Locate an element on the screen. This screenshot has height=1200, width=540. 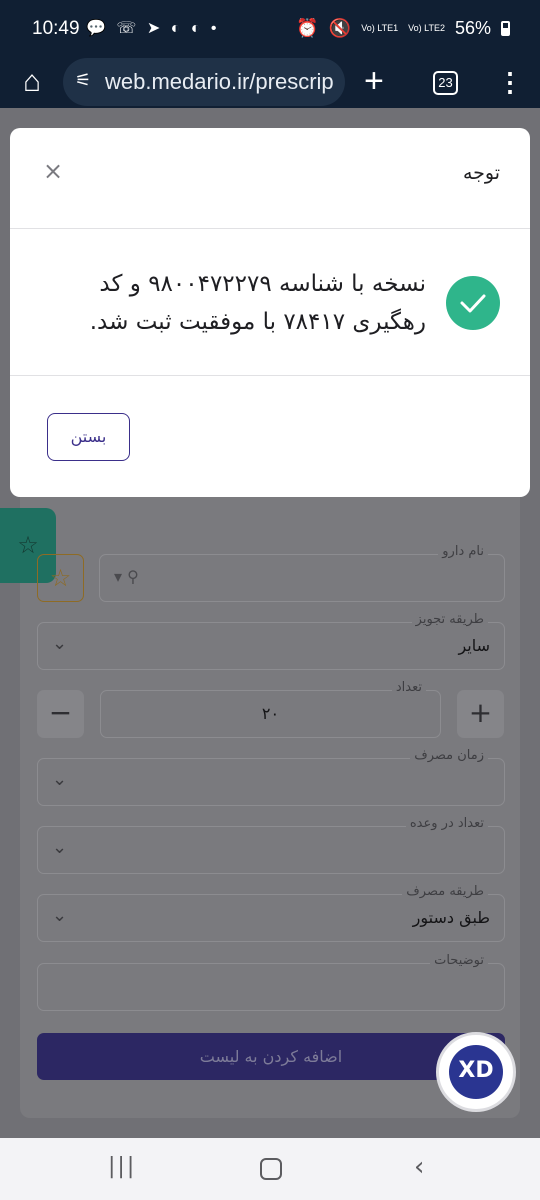
quantity-label: تعداد is located at coordinates (408, 687).